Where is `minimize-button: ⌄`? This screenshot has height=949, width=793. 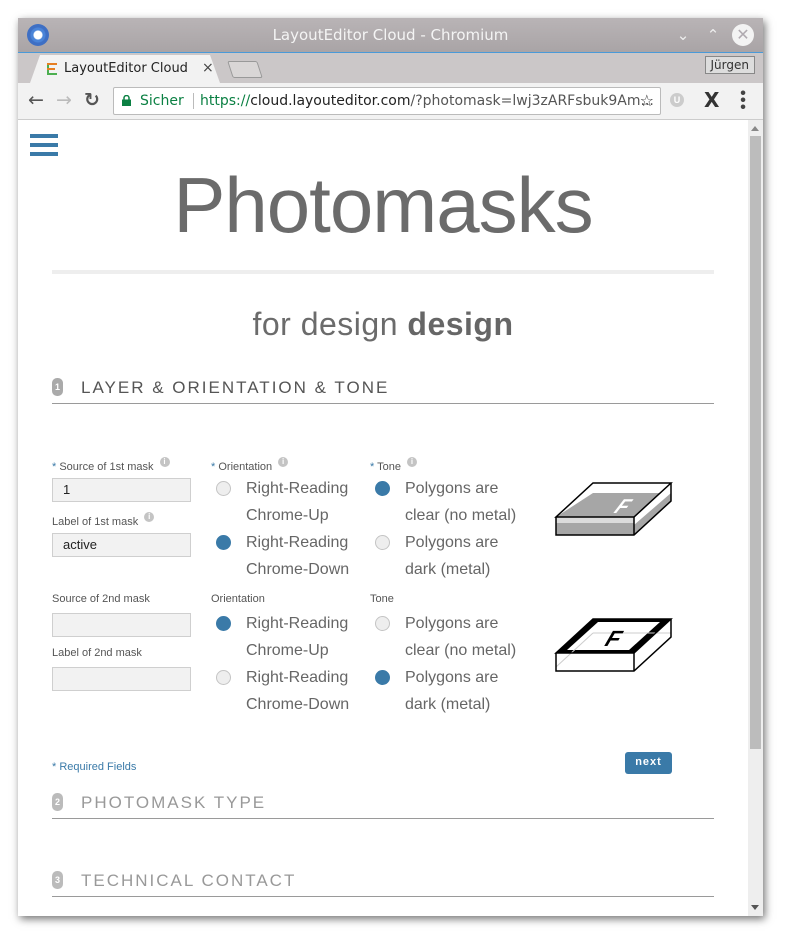 minimize-button: ⌄ is located at coordinates (683, 35).